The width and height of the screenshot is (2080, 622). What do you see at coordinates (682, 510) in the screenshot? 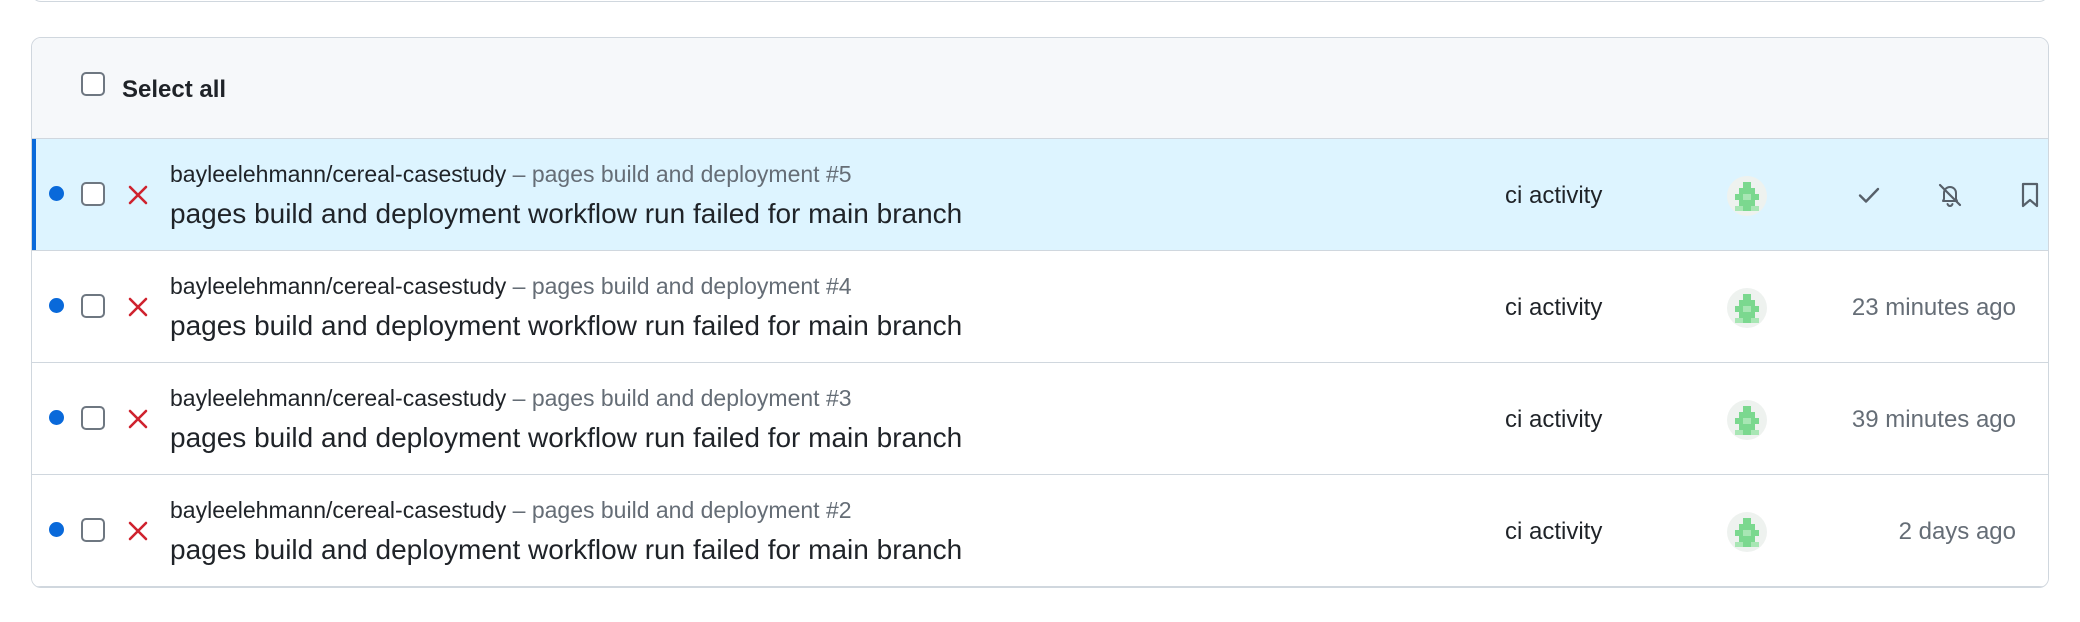
I see `workflow-name: – pages build and deployment #2` at bounding box center [682, 510].